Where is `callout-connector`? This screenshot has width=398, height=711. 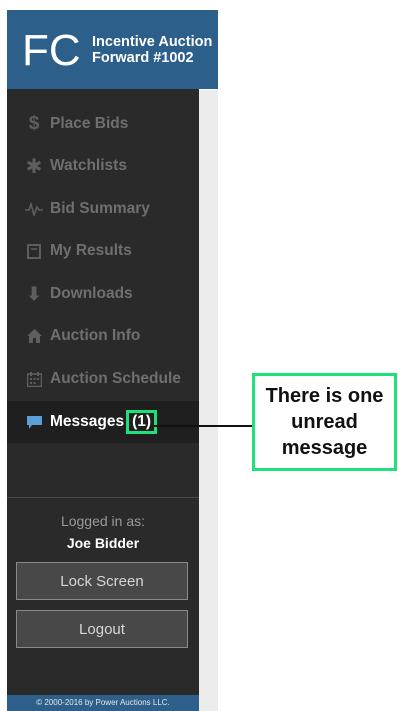
callout-connector is located at coordinates (203, 426).